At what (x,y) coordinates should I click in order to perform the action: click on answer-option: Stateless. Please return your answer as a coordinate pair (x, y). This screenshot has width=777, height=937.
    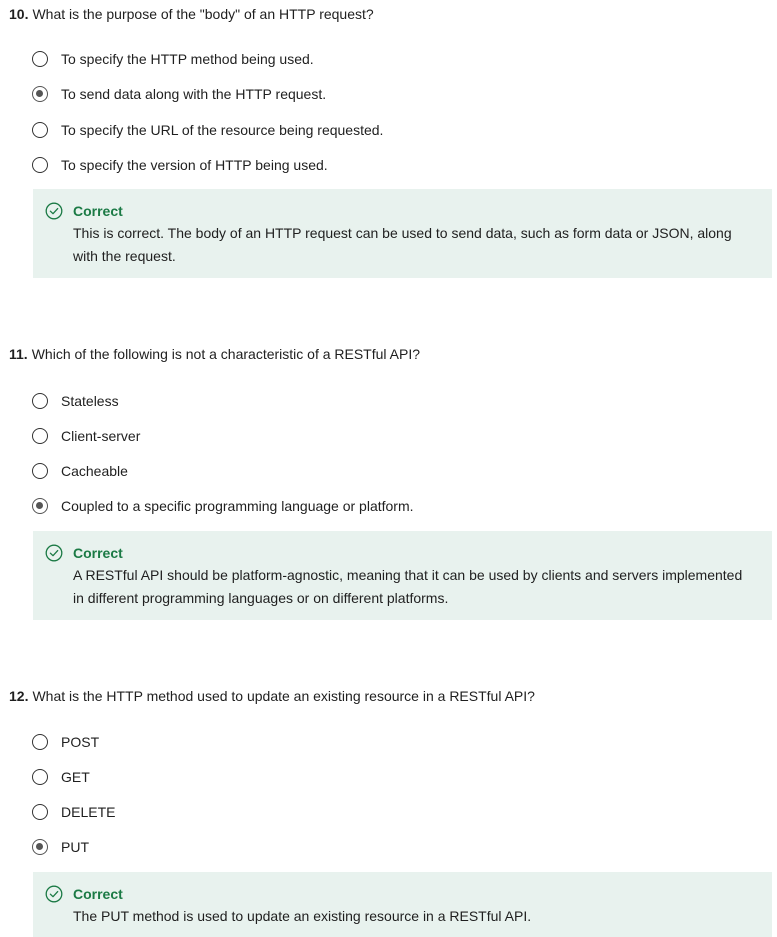
    Looking at the image, I should click on (75, 401).